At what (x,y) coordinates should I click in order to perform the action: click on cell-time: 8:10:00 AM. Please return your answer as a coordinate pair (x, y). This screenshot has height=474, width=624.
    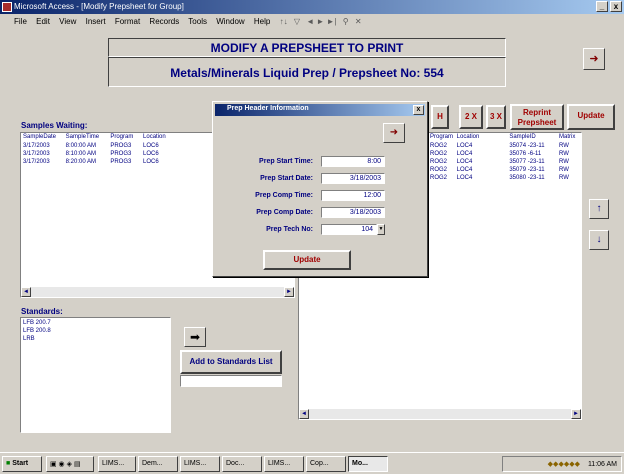
    Looking at the image, I should click on (81, 154).